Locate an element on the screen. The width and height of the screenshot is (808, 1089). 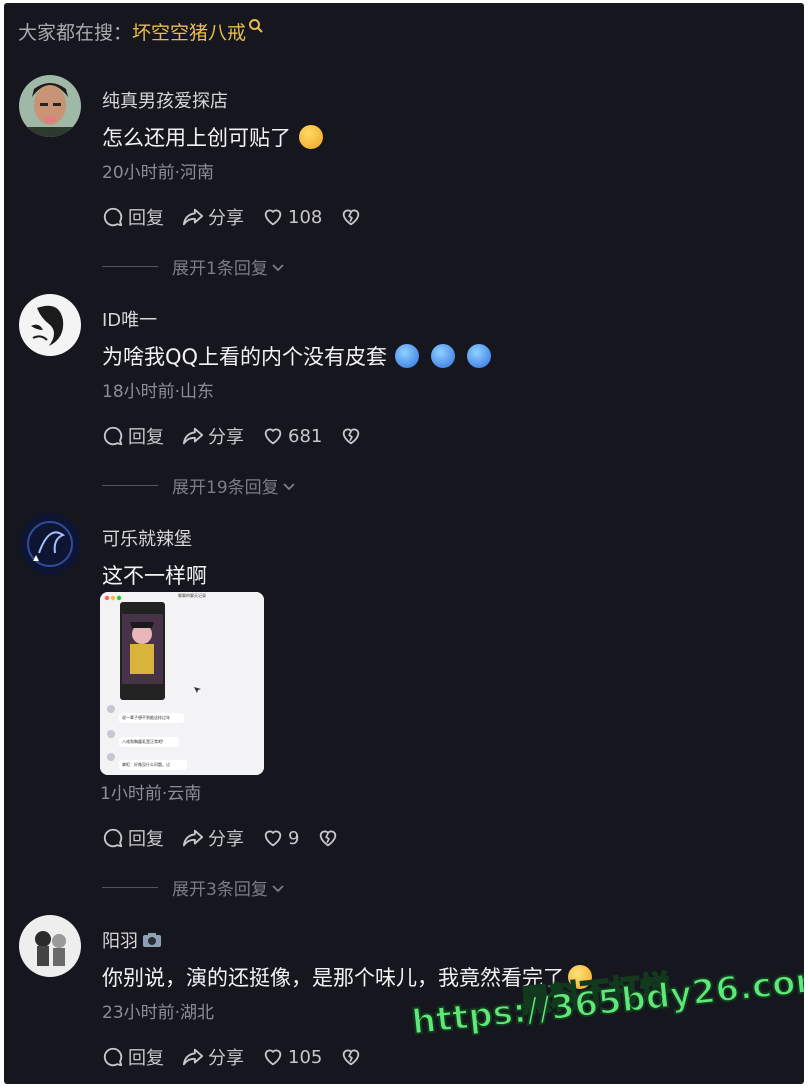
comment-meta: 20小时前·河南 is located at coordinates (158, 173).